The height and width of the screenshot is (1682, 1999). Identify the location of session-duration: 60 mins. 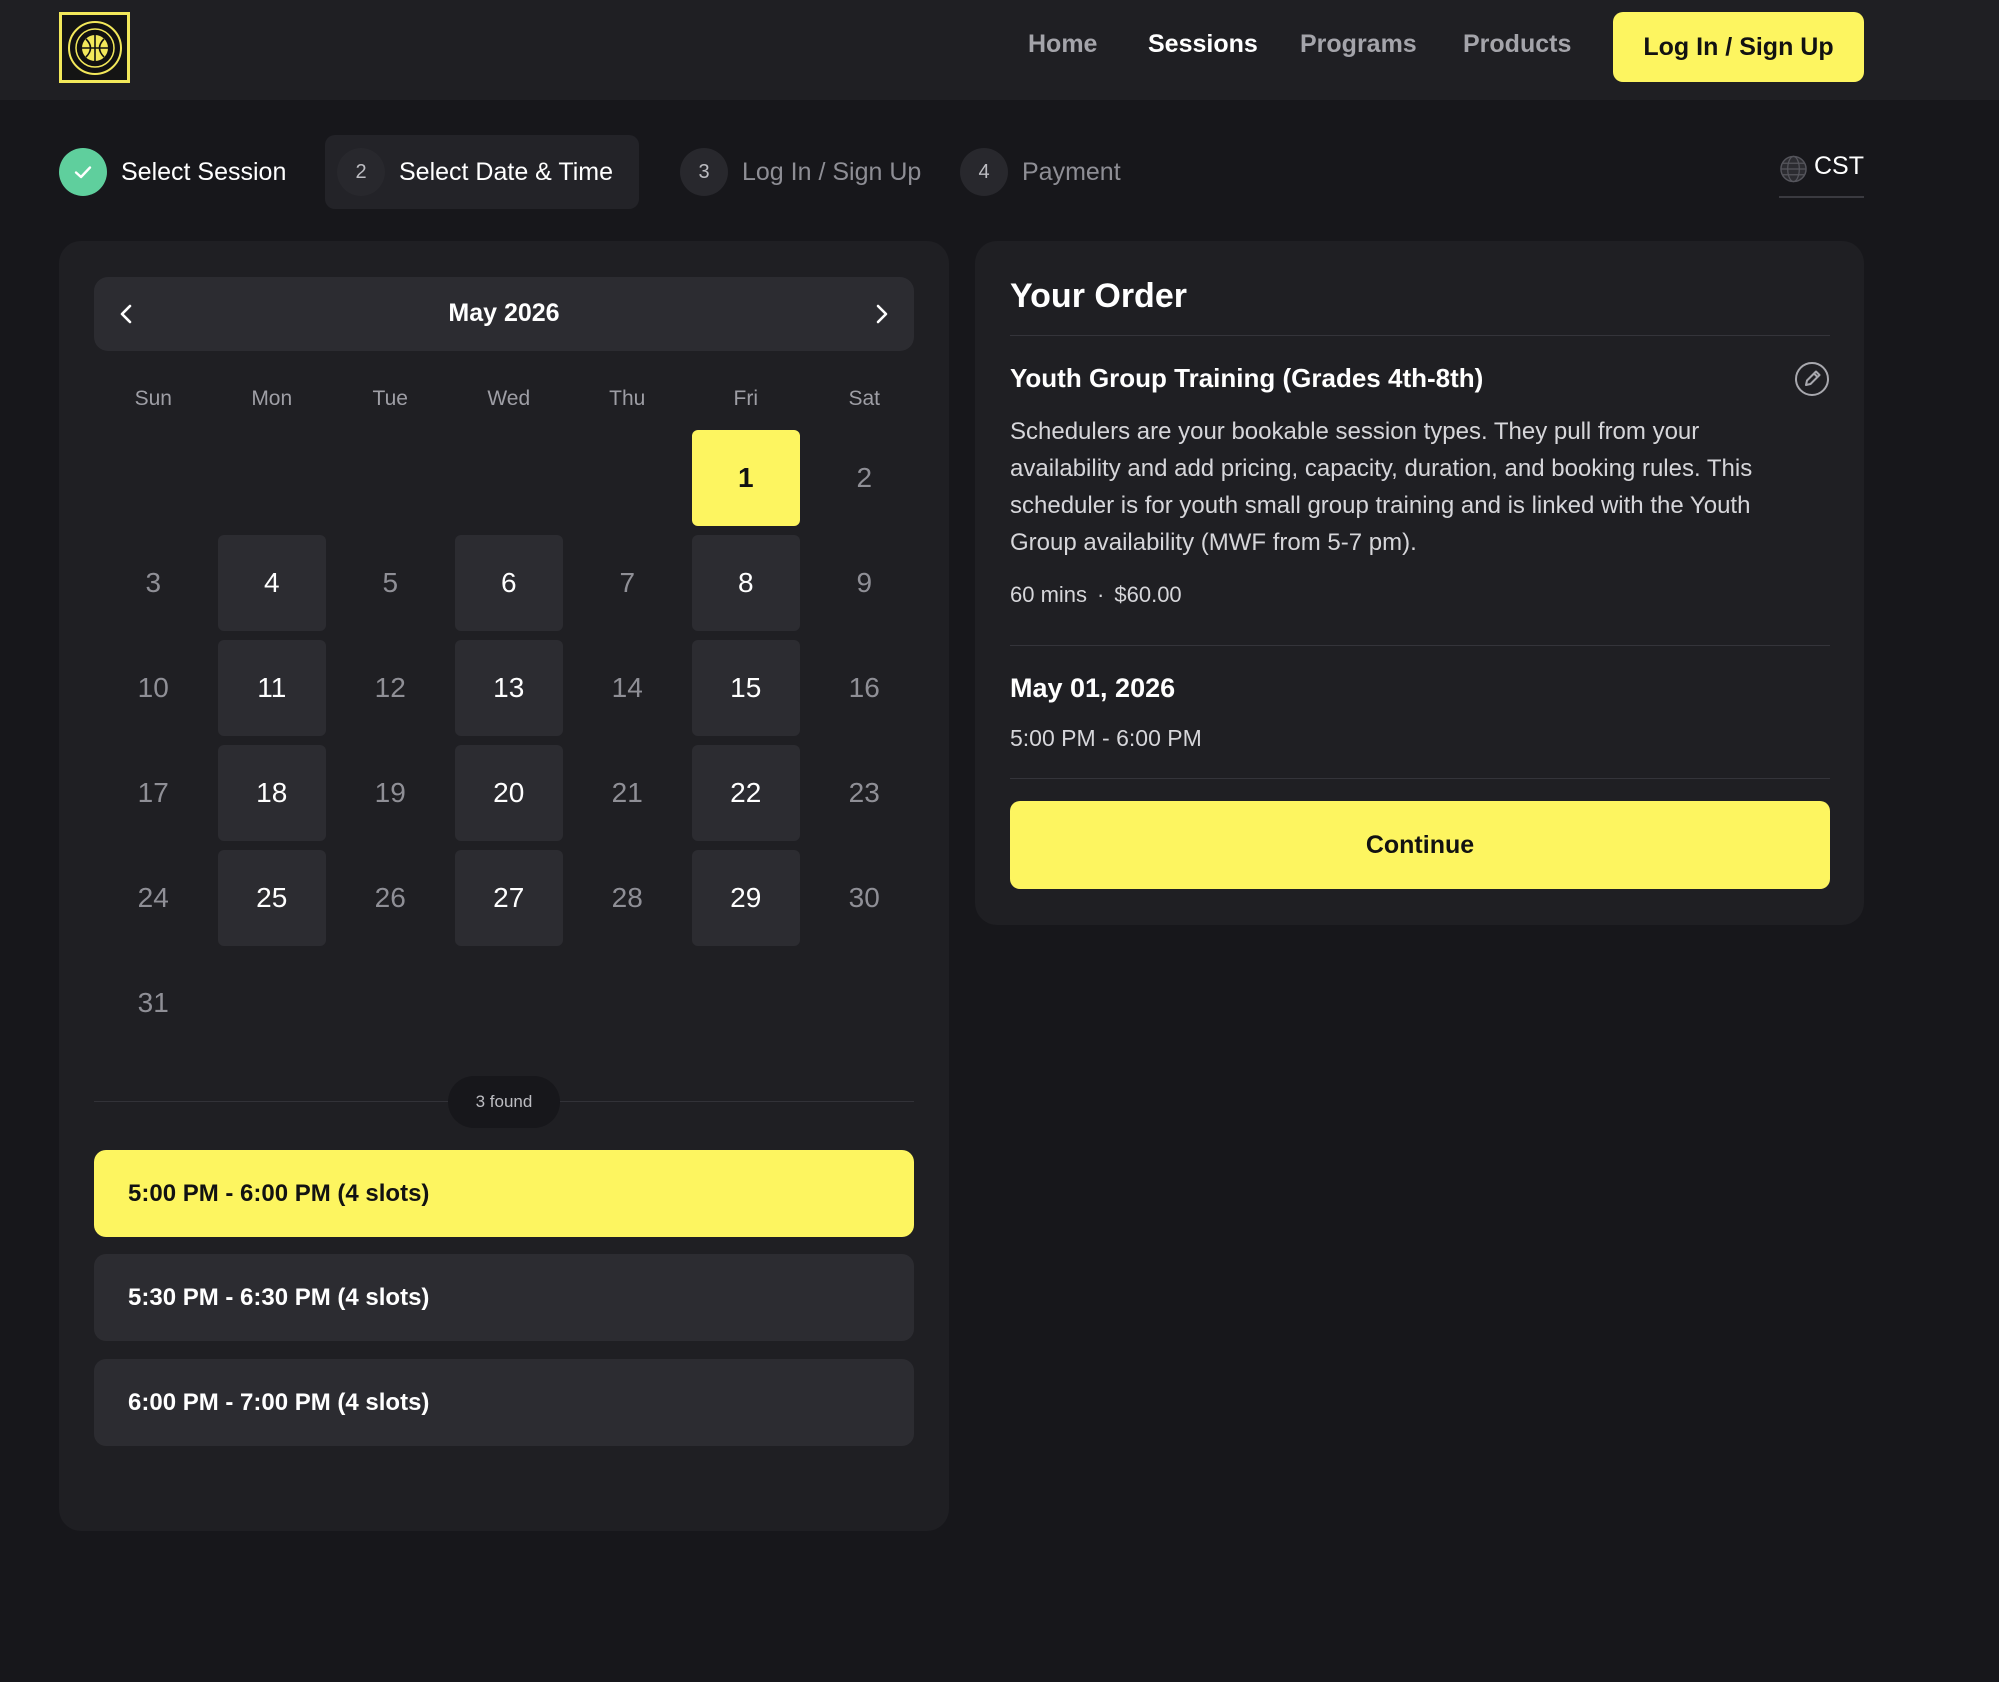
(1049, 594).